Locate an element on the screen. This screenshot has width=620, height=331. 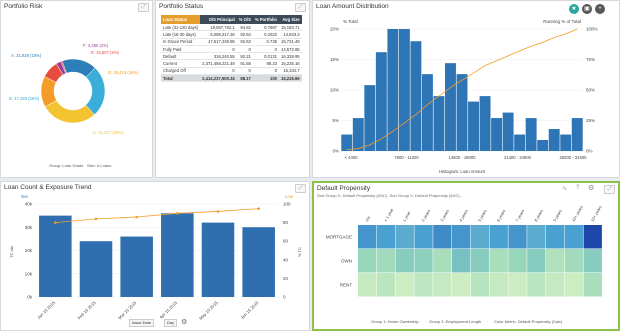
y-tick-label: 30k is located at coordinates (29, 227).